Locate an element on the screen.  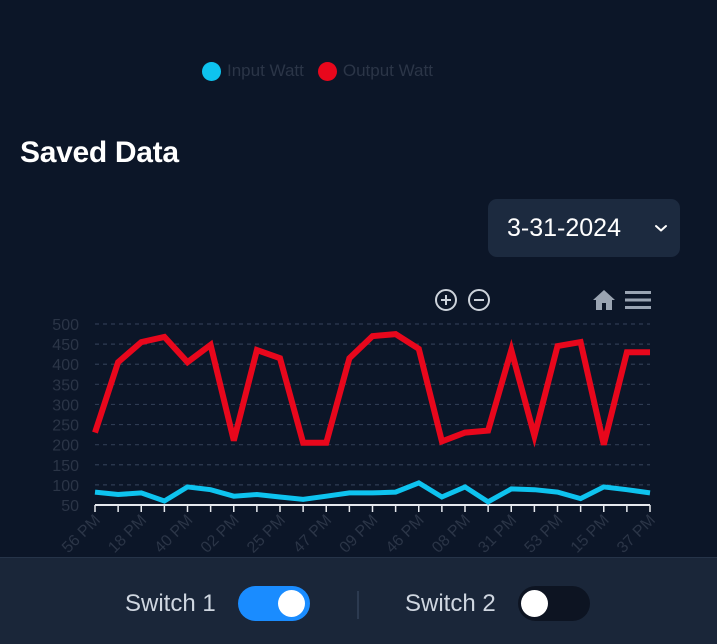
x-tick-label: 37 PM is located at coordinates (636, 534).